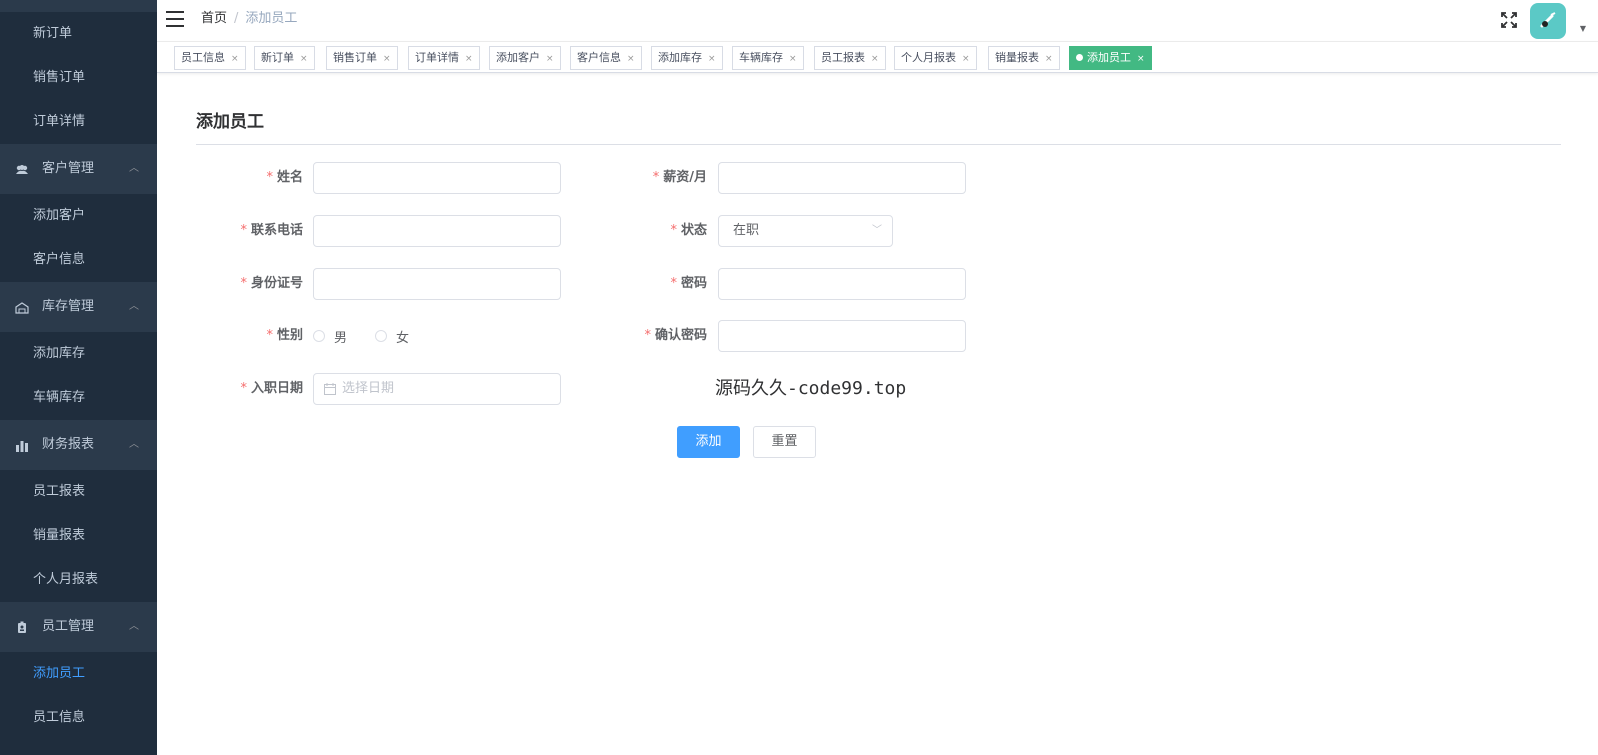  What do you see at coordinates (22, 169) in the screenshot?
I see `users-icon` at bounding box center [22, 169].